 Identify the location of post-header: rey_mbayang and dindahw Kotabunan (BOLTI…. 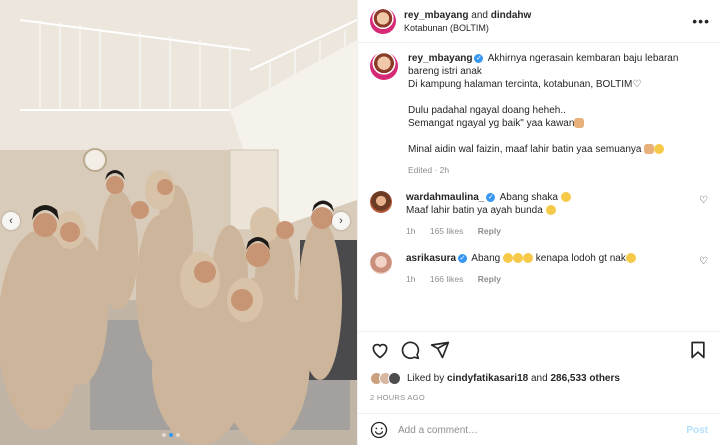
(539, 21).